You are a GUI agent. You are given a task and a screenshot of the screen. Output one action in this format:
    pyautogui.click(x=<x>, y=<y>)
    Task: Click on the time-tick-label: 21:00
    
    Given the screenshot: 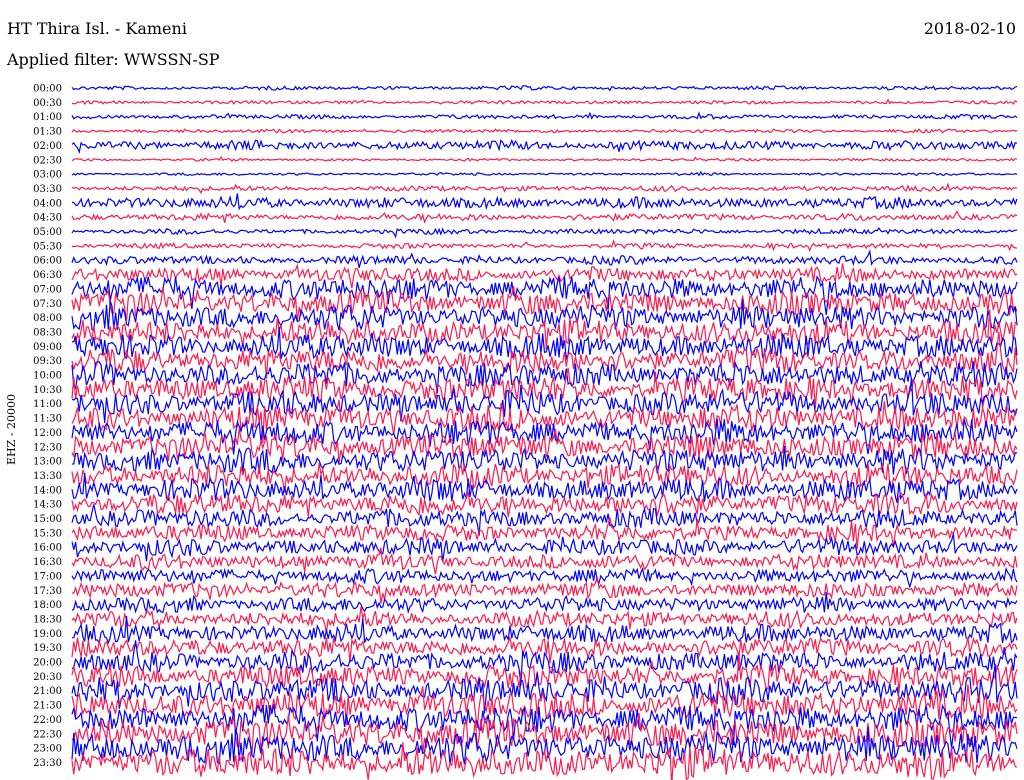 What is the action you would take?
    pyautogui.click(x=47, y=691)
    